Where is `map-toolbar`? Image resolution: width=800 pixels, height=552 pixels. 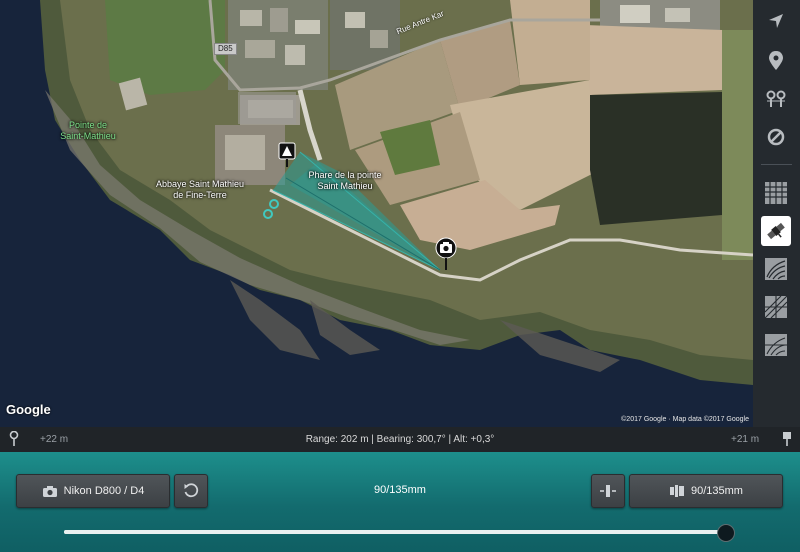 map-toolbar is located at coordinates (776, 213).